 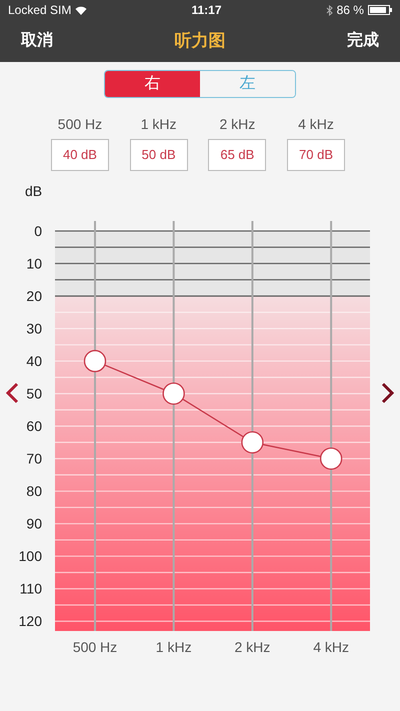 I want to click on axis-label: 90, so click(x=34, y=524).